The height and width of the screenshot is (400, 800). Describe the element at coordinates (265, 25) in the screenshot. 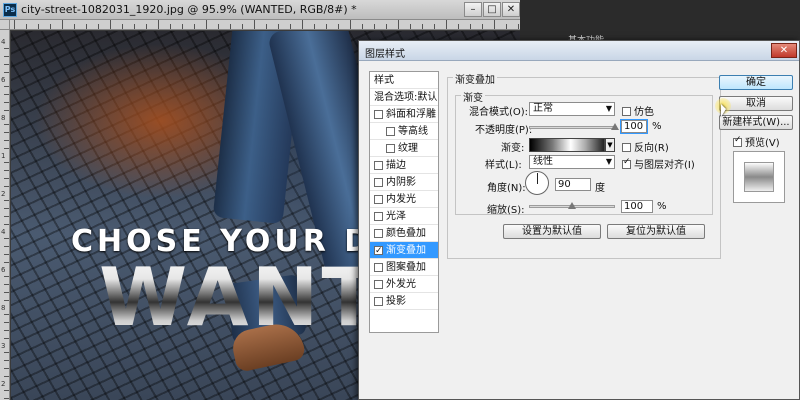

I see `horizontal-ruler` at that location.